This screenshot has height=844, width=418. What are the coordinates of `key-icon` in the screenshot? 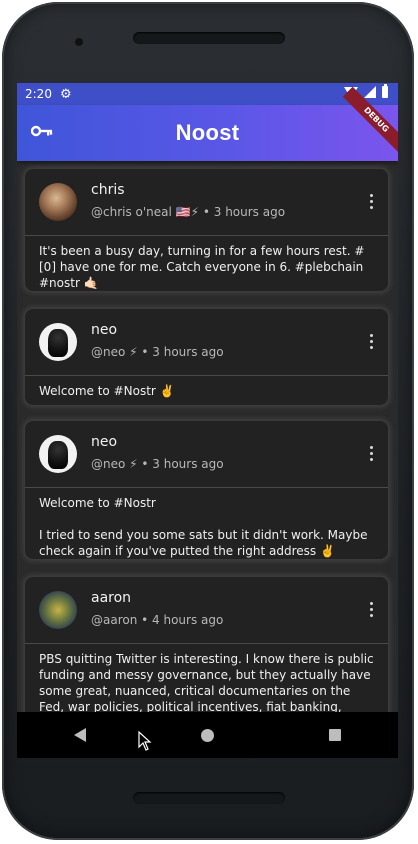 It's located at (42, 131).